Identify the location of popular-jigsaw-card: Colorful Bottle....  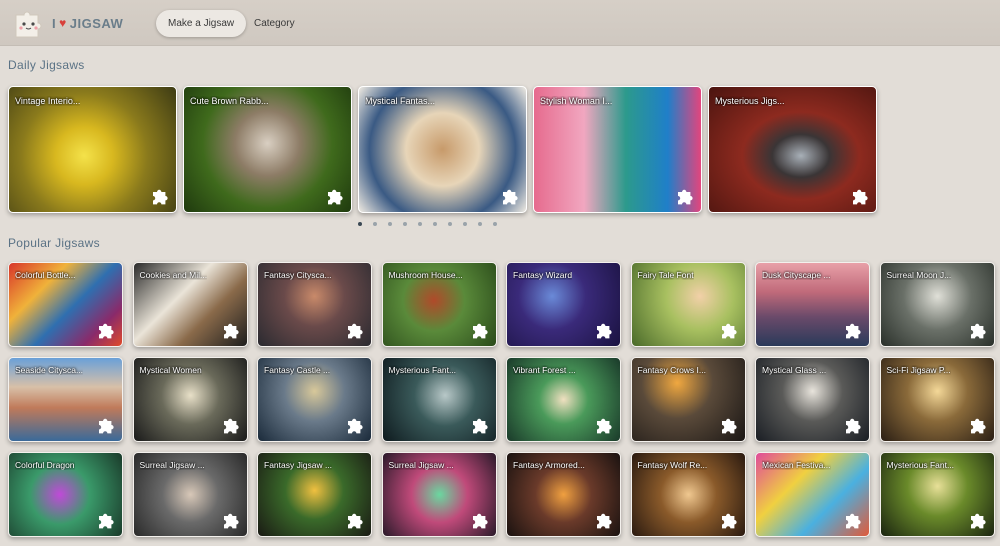
(65, 304).